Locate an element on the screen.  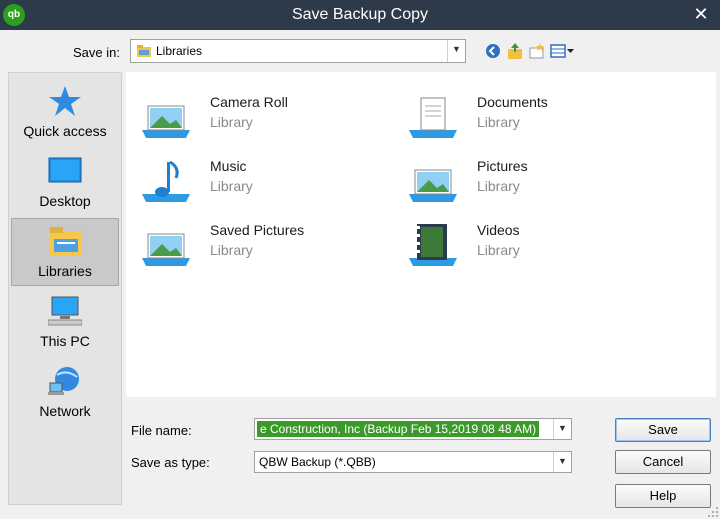
videos-library-icon is located at coordinates (433, 245).